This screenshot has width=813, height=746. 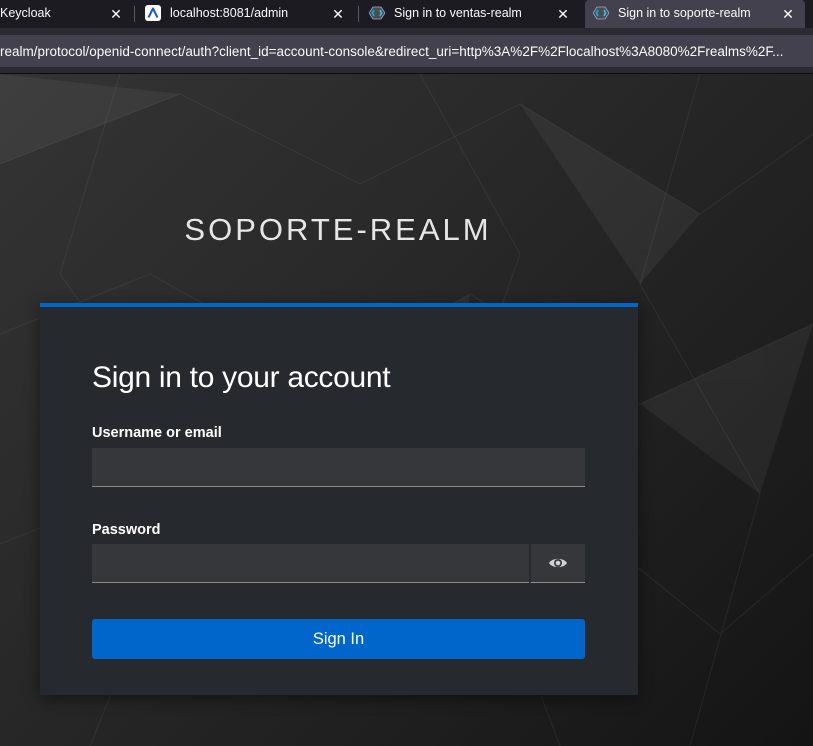 I want to click on username-label: Username or email, so click(x=157, y=433).